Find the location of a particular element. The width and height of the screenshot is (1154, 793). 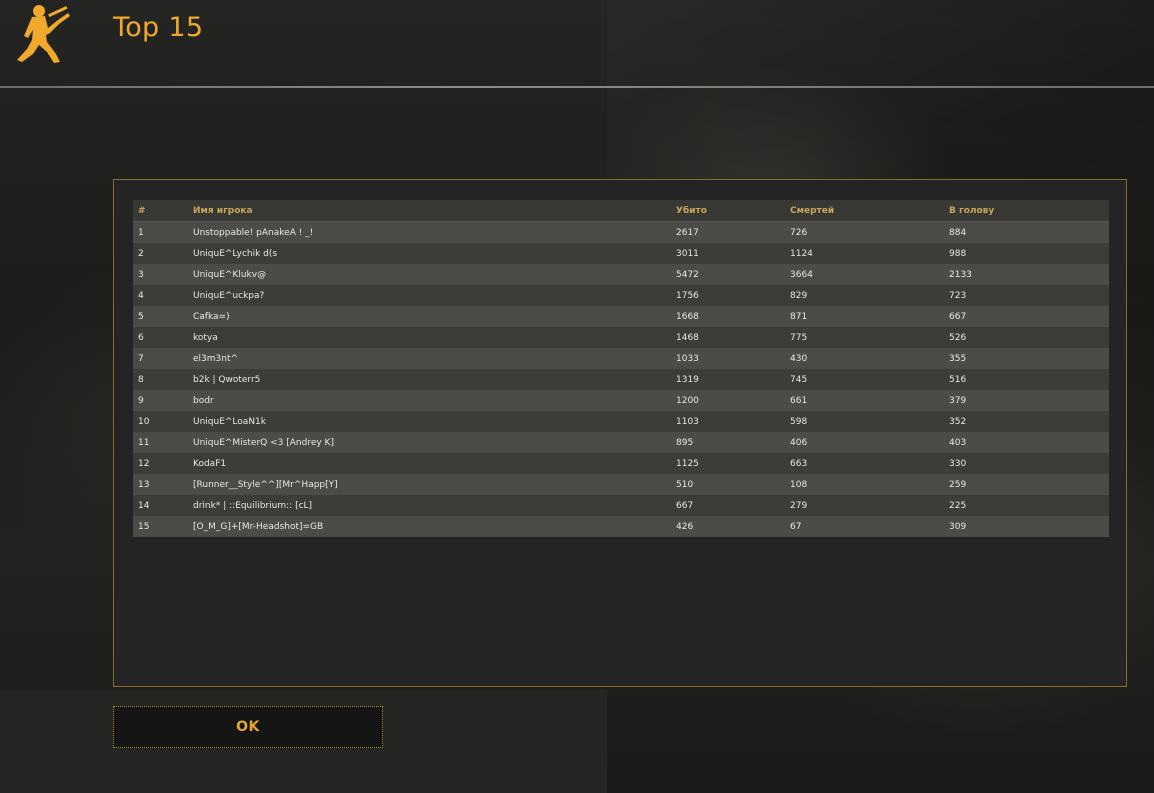

cell-kills: 5472 is located at coordinates (728, 274).